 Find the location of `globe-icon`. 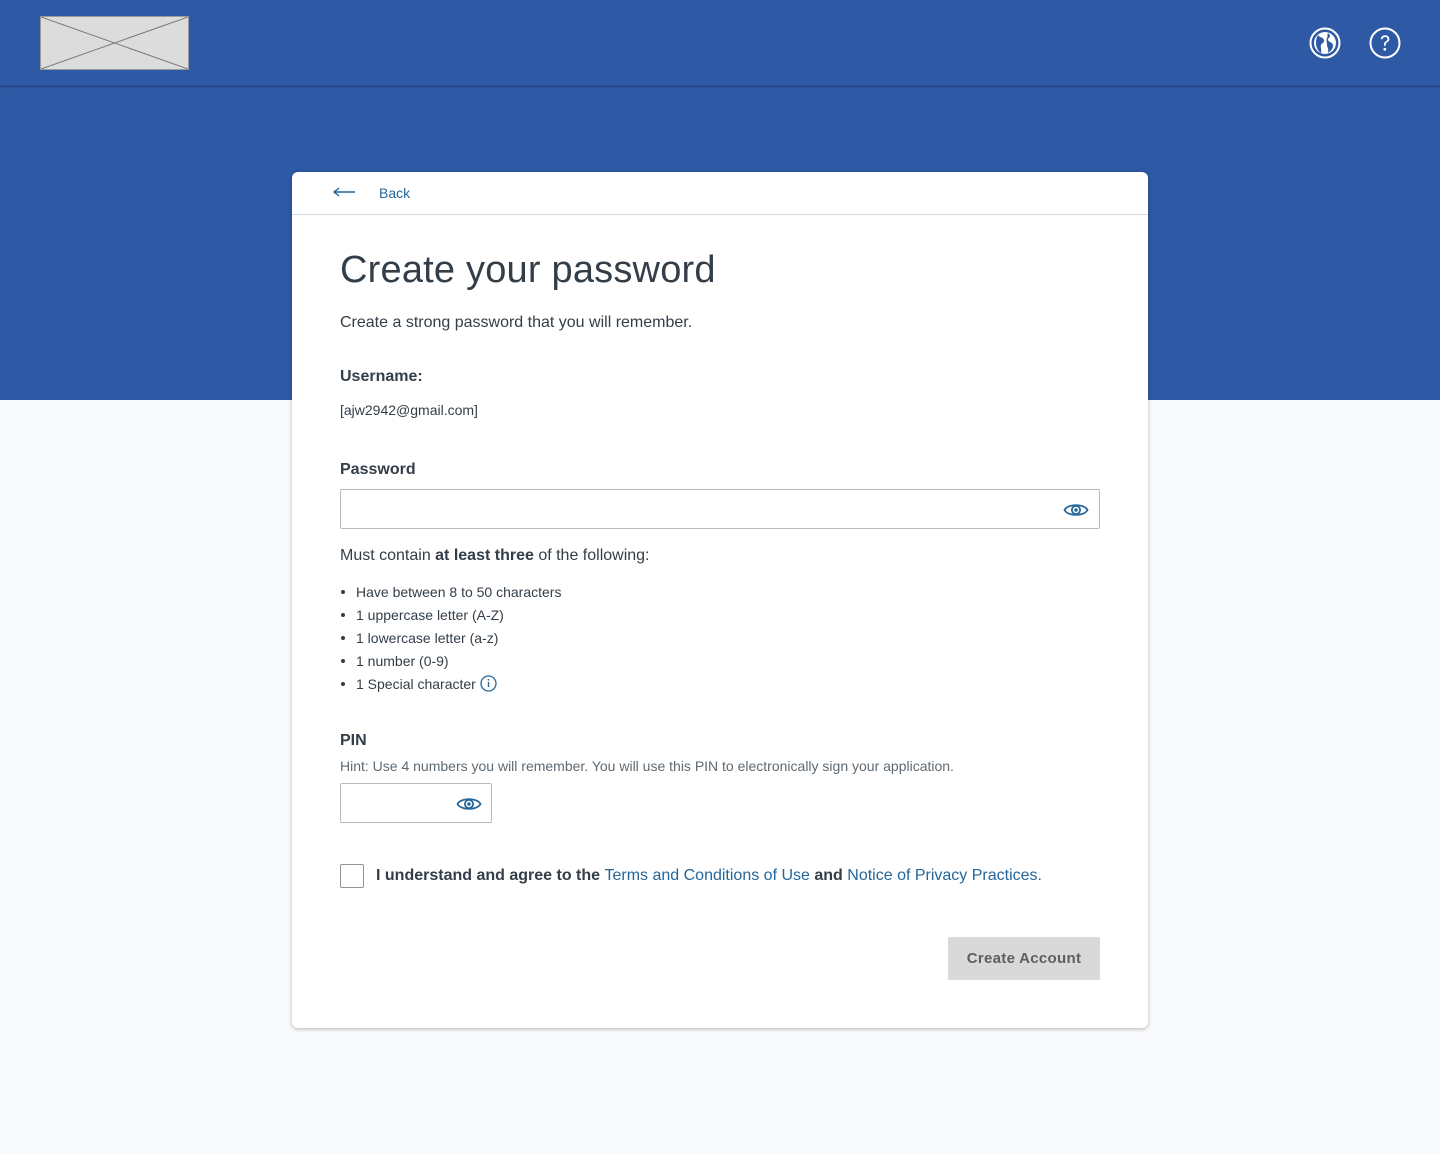

globe-icon is located at coordinates (1325, 43).